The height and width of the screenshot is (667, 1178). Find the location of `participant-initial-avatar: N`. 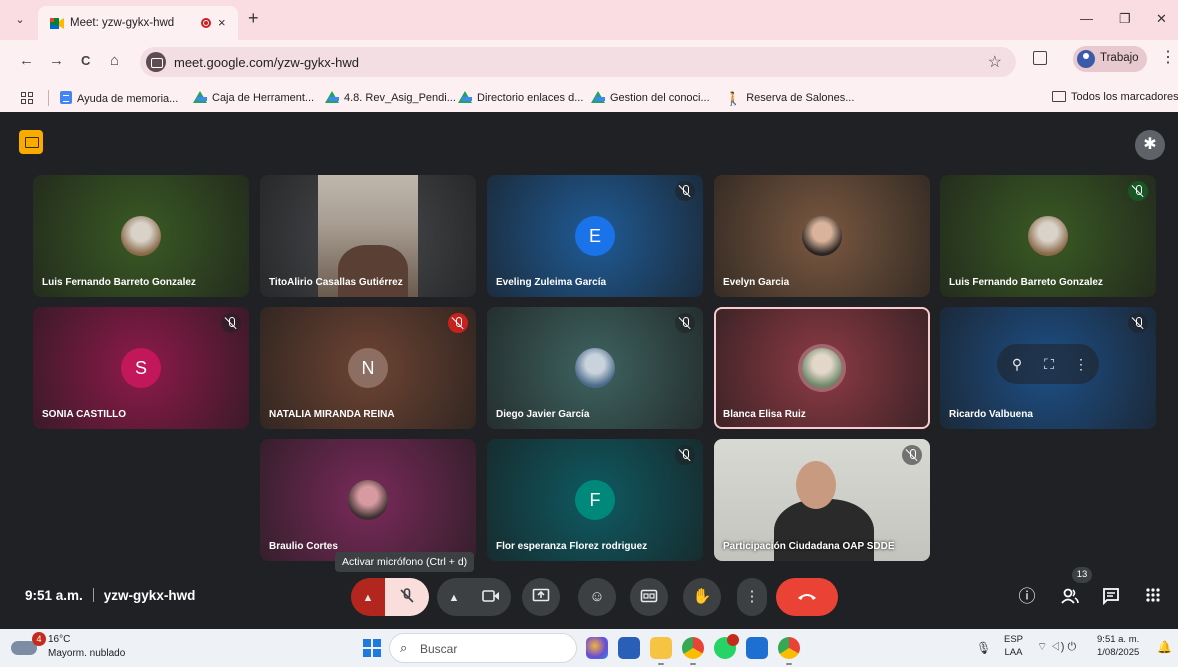

participant-initial-avatar: N is located at coordinates (368, 368).